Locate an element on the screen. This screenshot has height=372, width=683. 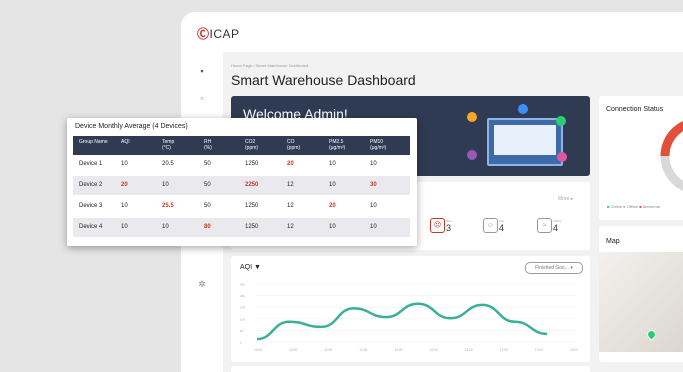
table-cell: Device 3 is located at coordinates (91, 206).